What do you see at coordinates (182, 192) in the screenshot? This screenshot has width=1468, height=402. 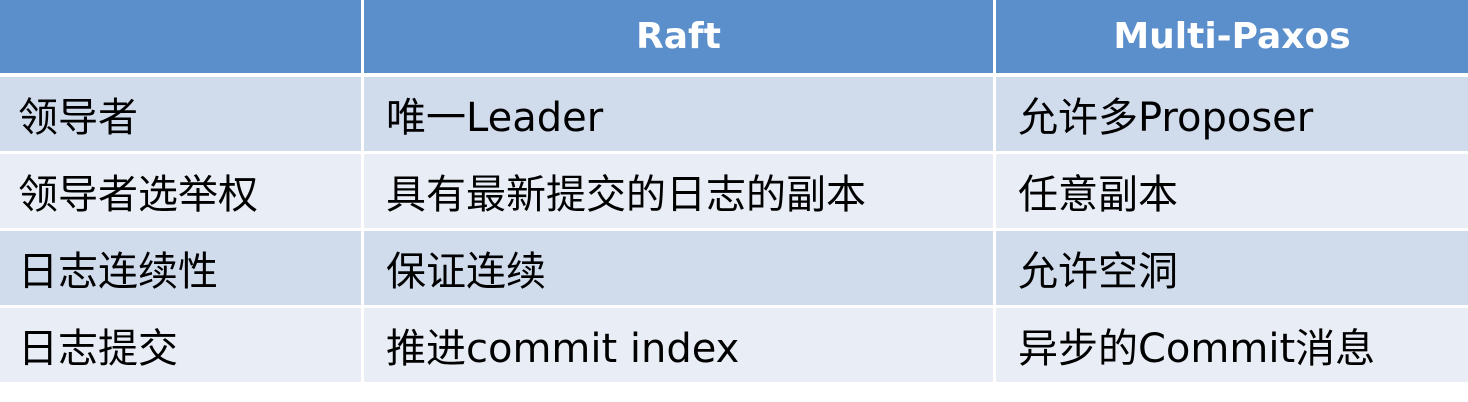 I see `row-label-cell: 领导者选举权` at bounding box center [182, 192].